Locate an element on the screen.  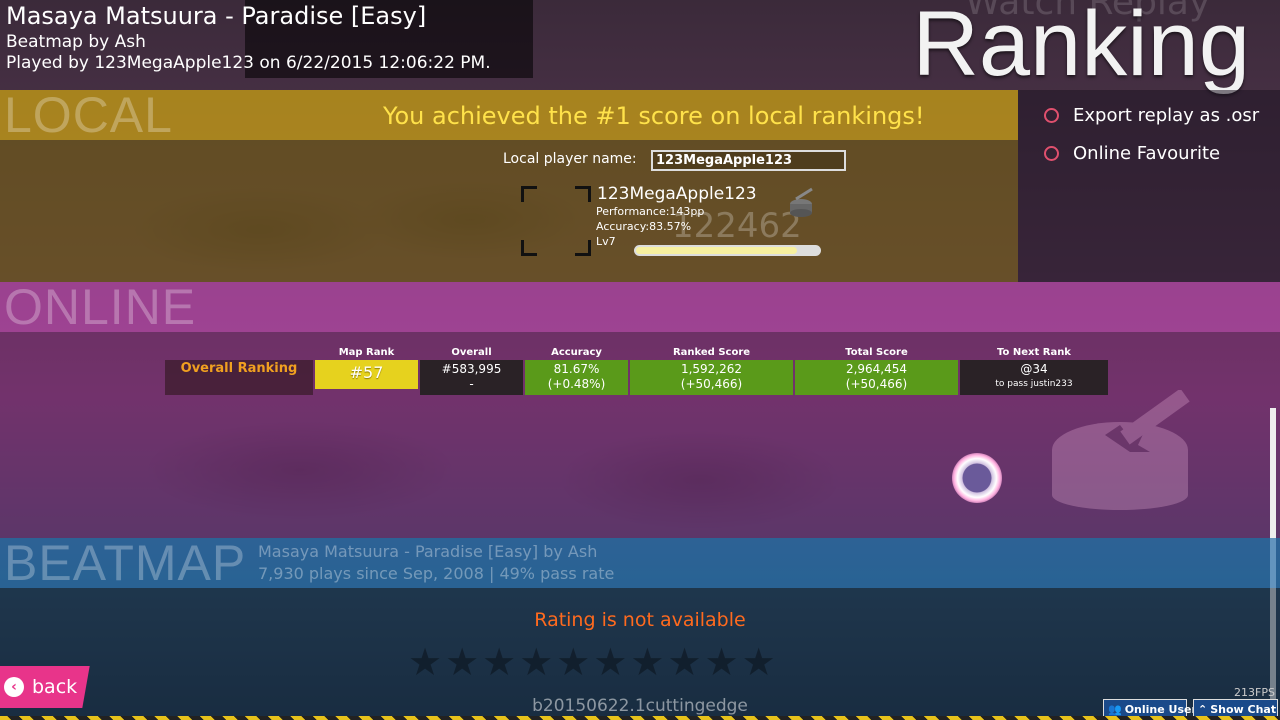
card-performance: Performance:143pp is located at coordinates (650, 211).